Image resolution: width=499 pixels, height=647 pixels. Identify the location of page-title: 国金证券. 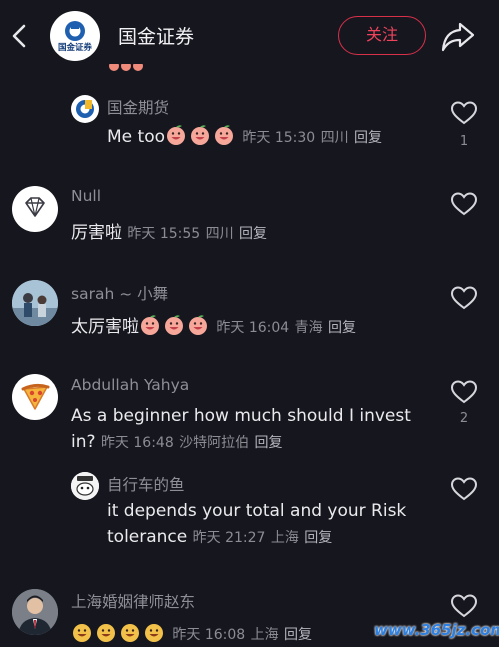
(156, 37).